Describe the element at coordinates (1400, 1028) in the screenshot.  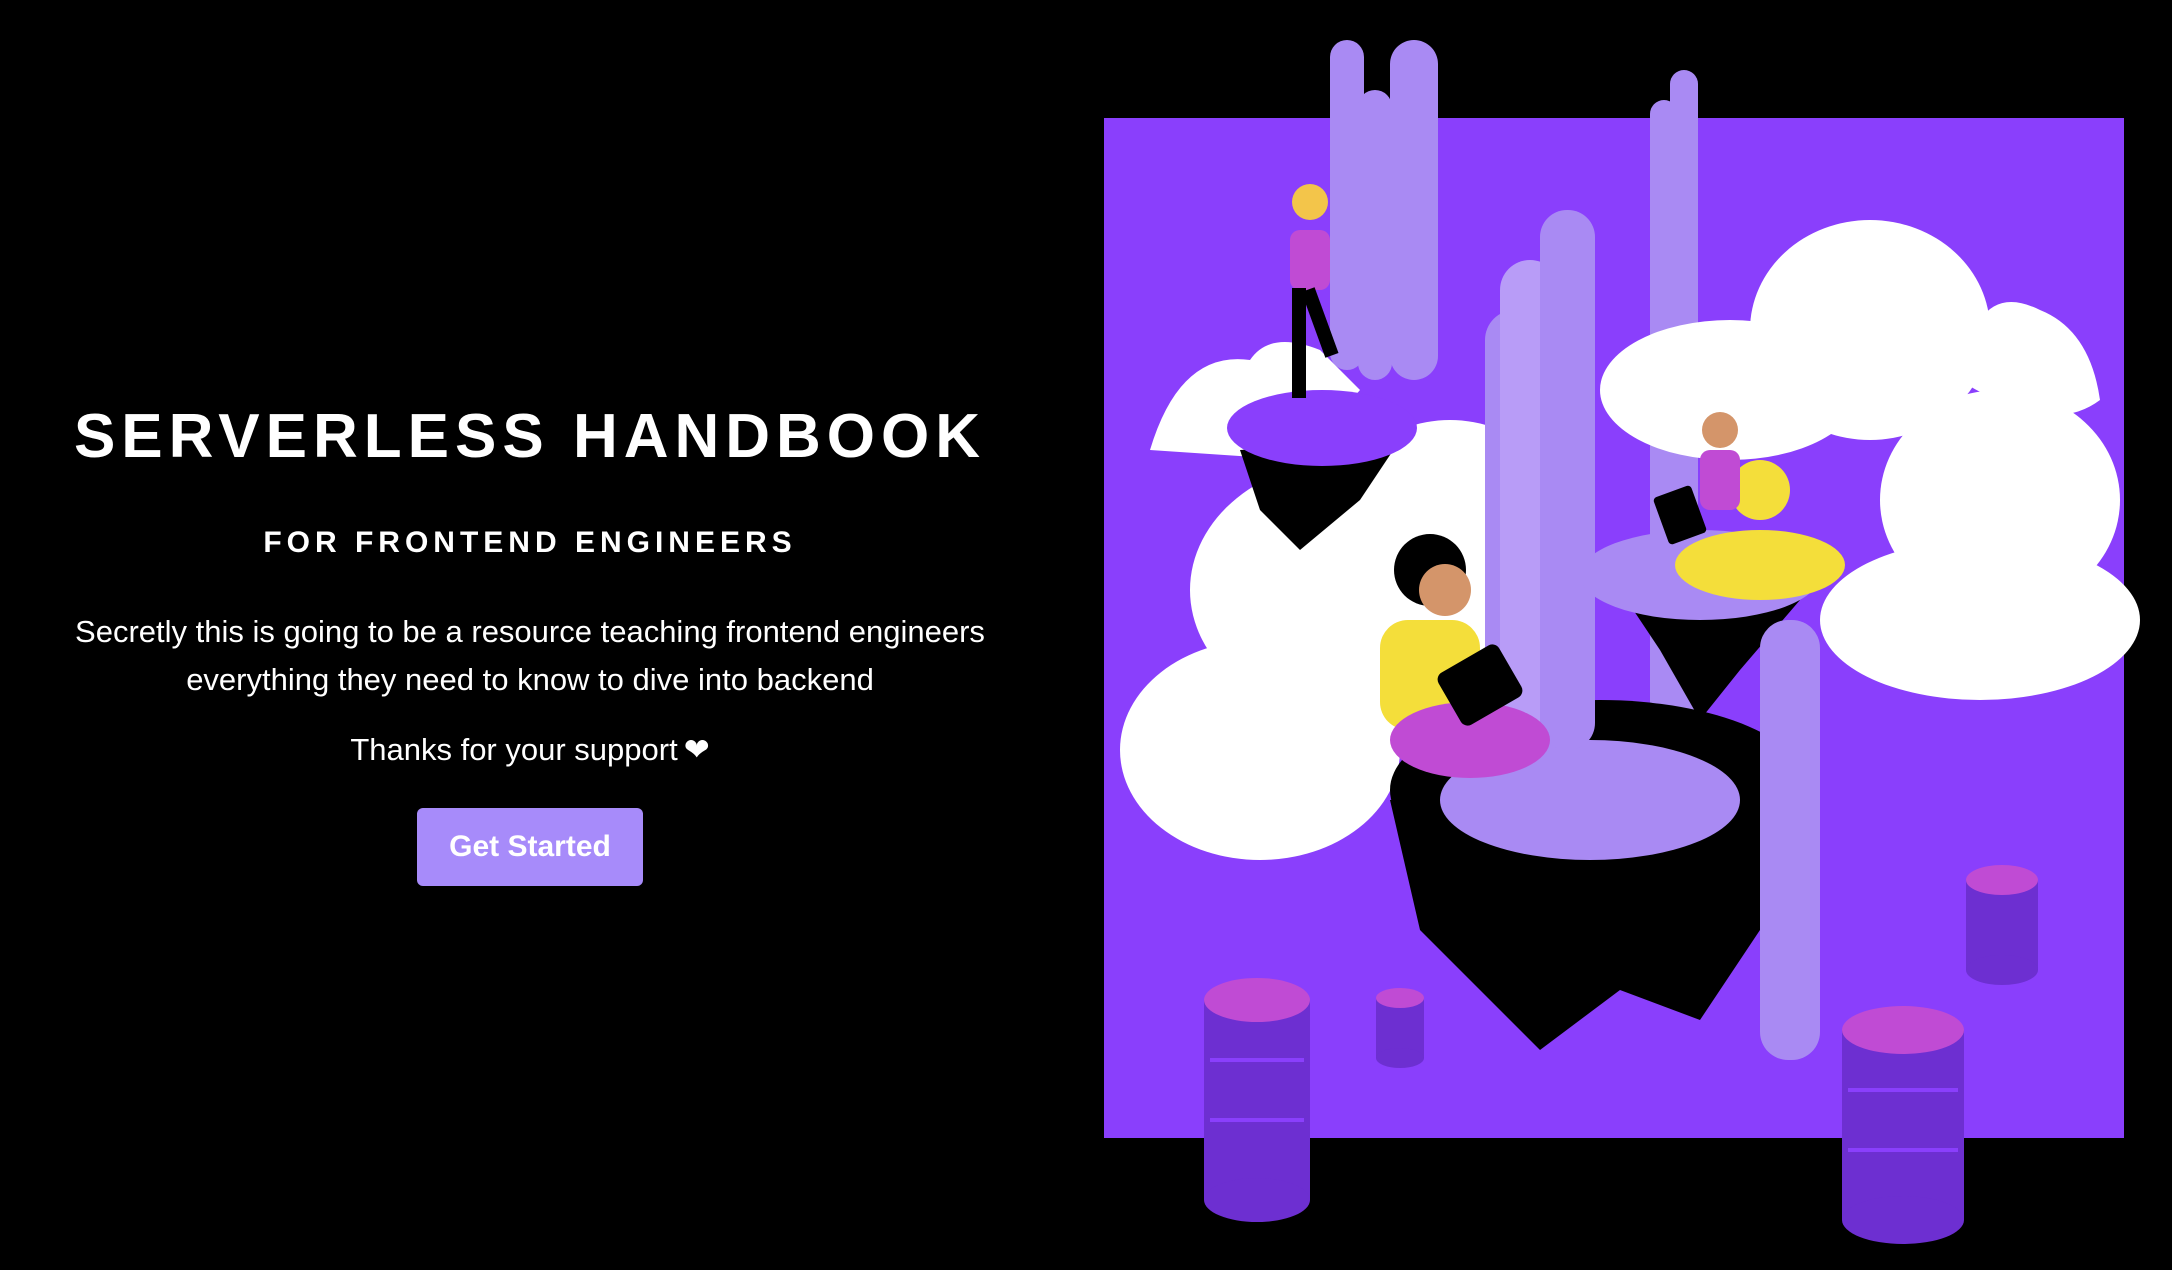
I see `database-cylinder-small` at that location.